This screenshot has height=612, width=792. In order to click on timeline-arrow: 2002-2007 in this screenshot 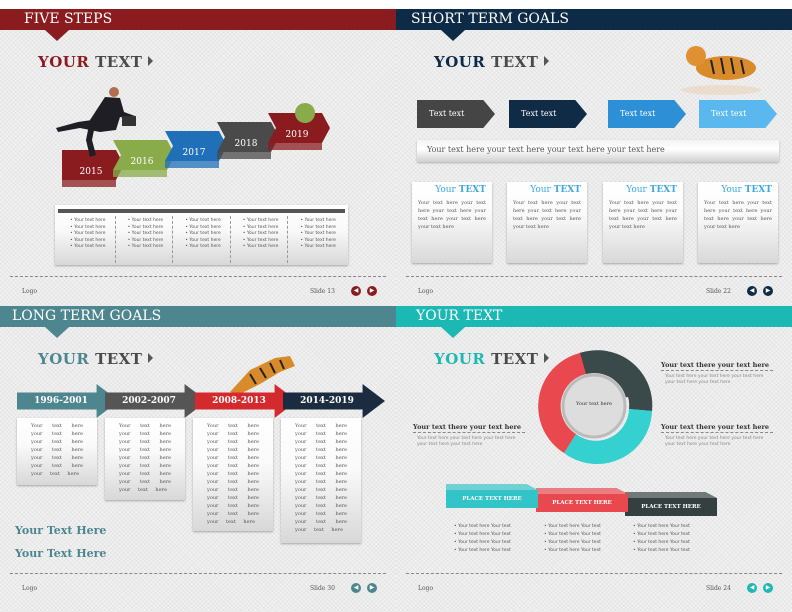, I will do `click(156, 401)`.